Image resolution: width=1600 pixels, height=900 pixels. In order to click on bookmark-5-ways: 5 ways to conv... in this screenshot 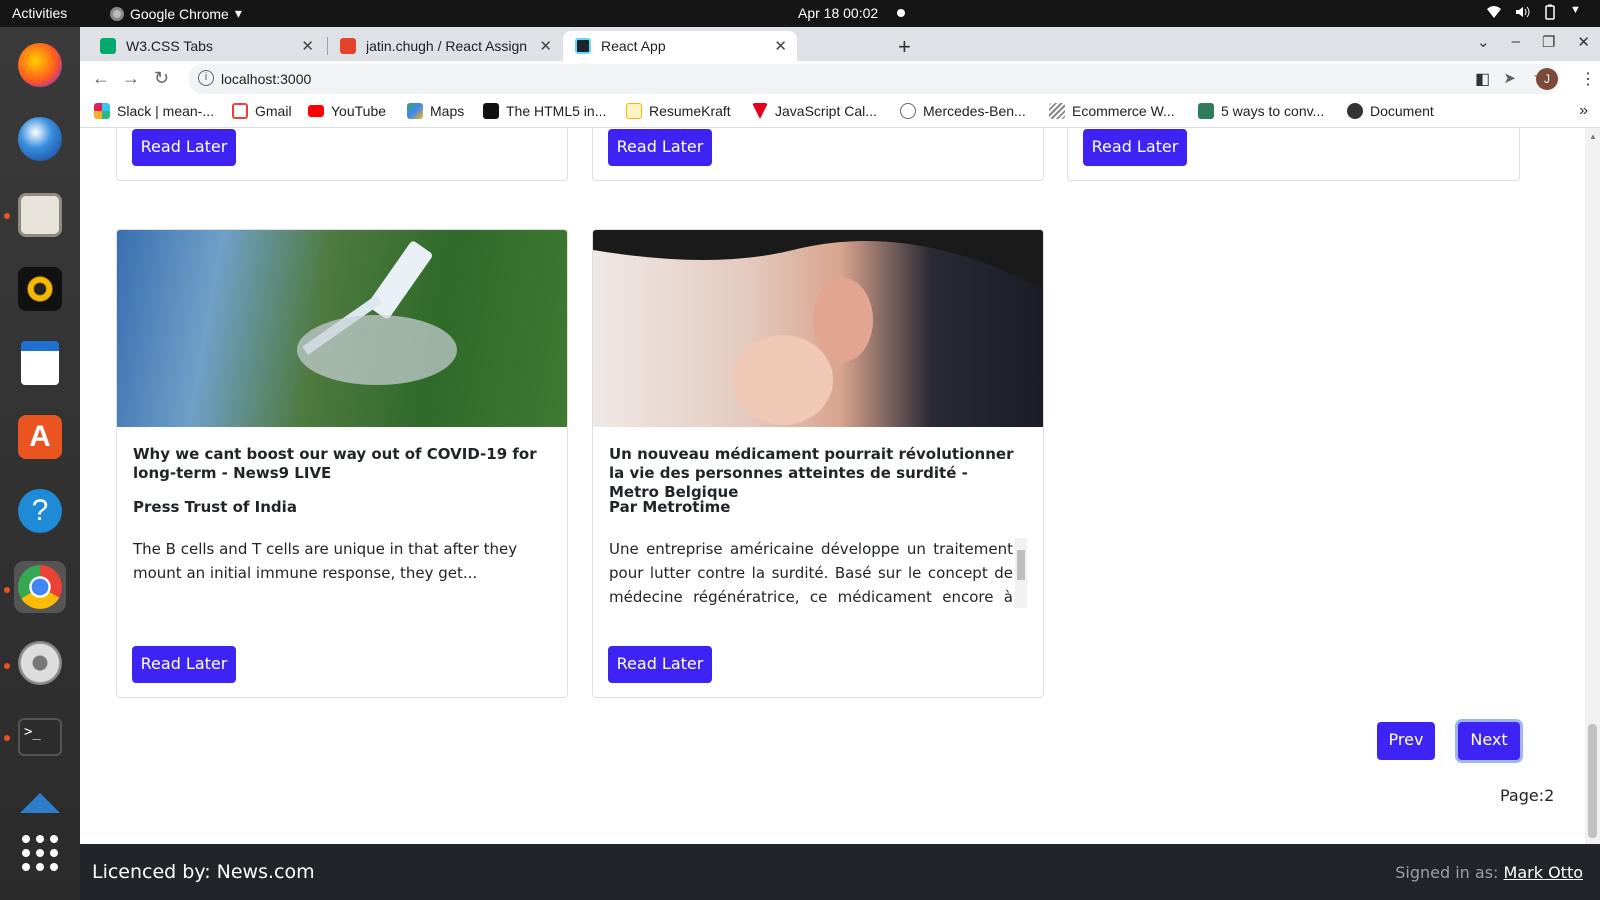, I will do `click(1261, 111)`.